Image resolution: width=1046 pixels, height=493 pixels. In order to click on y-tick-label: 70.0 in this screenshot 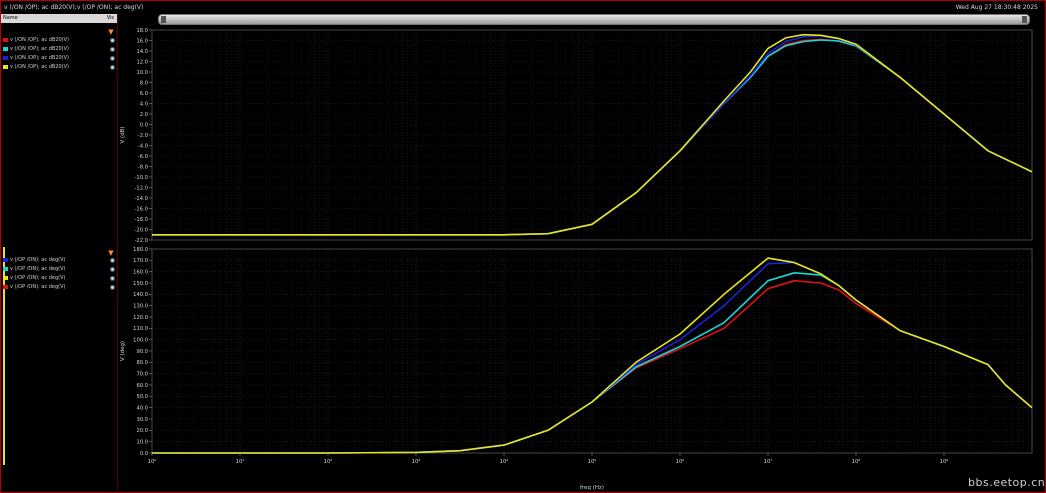, I will do `click(142, 374)`.